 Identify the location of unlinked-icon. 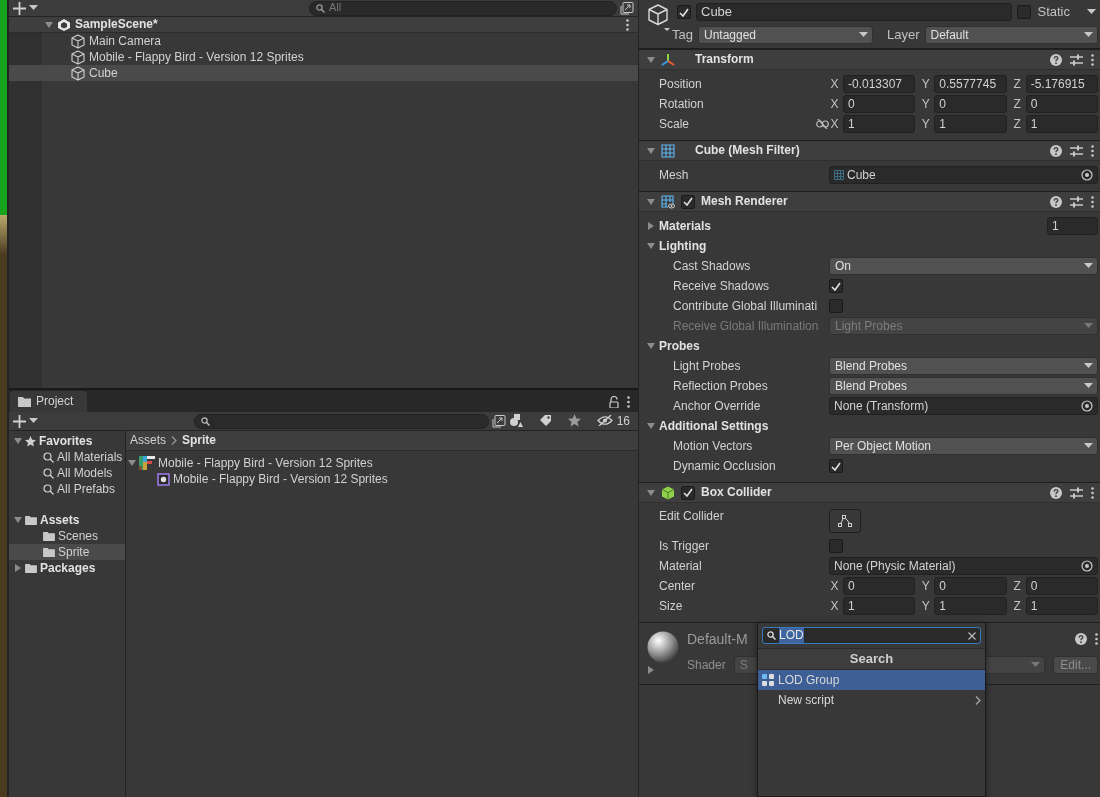
(822, 124).